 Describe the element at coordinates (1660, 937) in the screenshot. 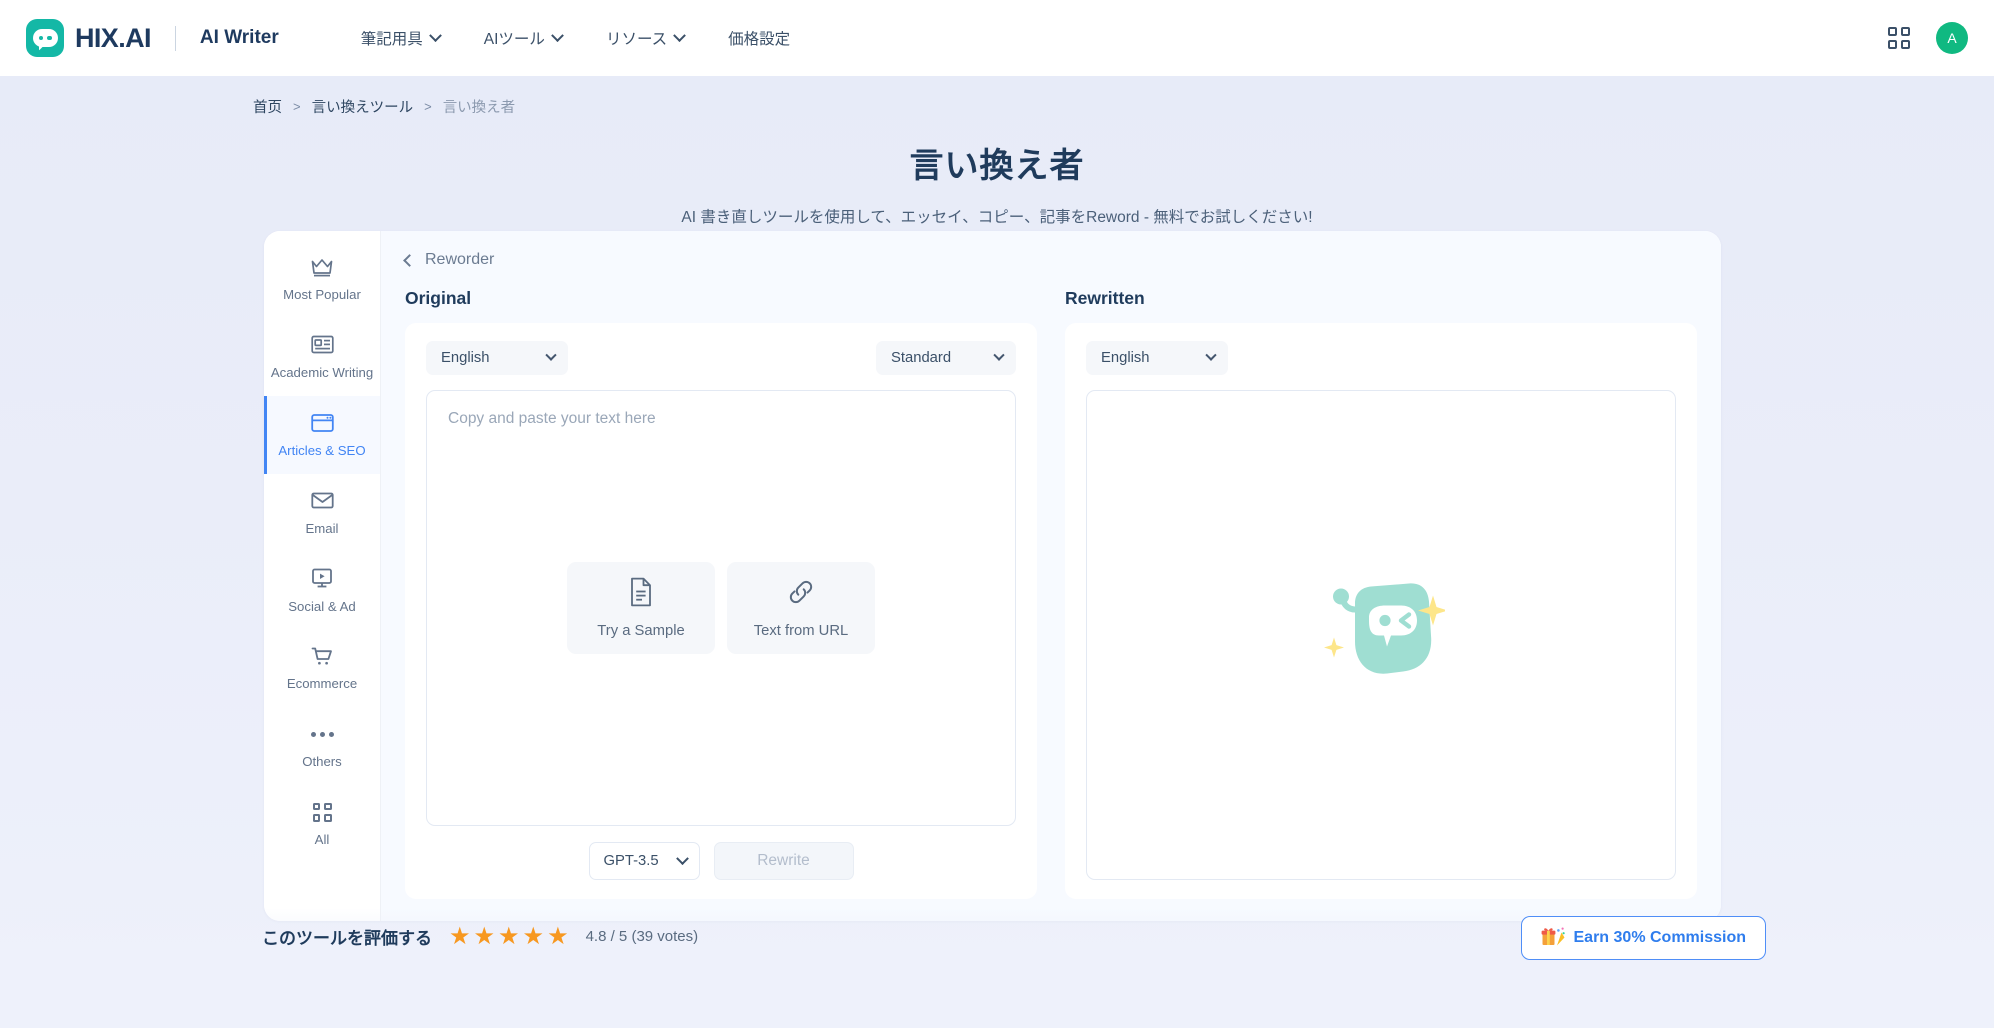

I see `commission-label: Earn 30% Commission` at that location.